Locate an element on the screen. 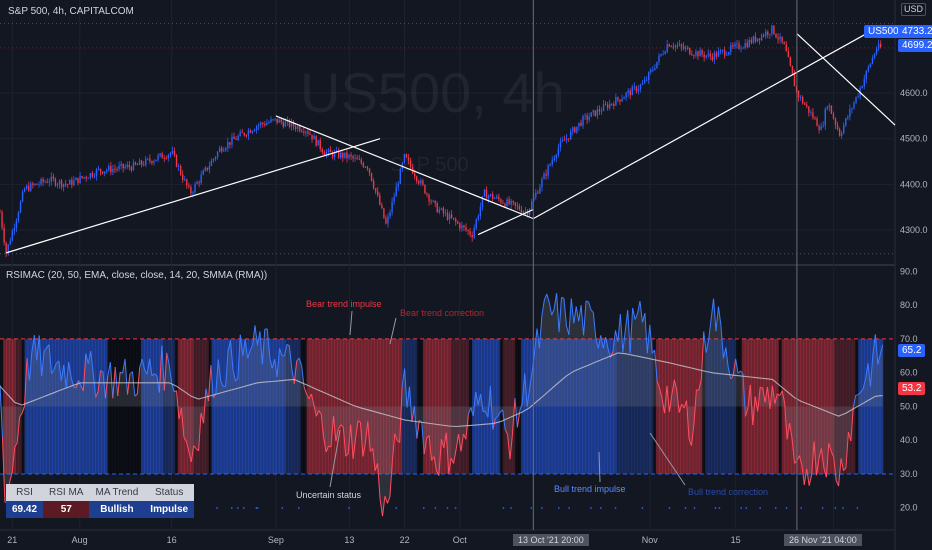 The width and height of the screenshot is (932, 550). x-tick-label: Nov is located at coordinates (650, 540).